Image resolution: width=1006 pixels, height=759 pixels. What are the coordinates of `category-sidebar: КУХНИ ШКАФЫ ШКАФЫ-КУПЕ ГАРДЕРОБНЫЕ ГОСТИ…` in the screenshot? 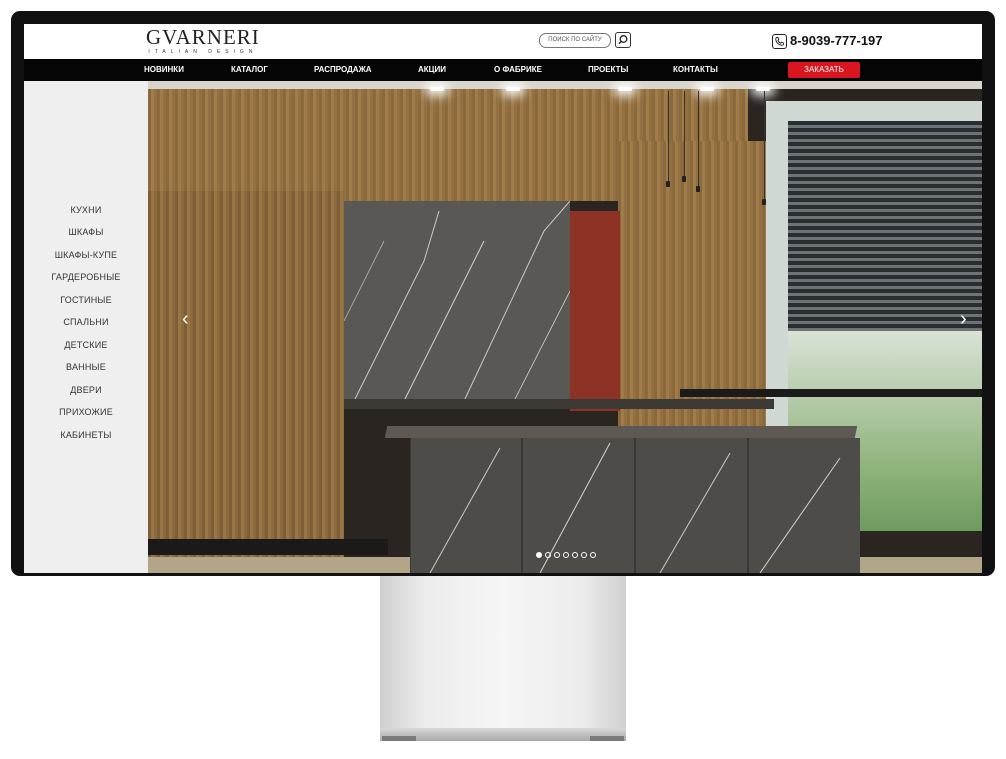 It's located at (86, 327).